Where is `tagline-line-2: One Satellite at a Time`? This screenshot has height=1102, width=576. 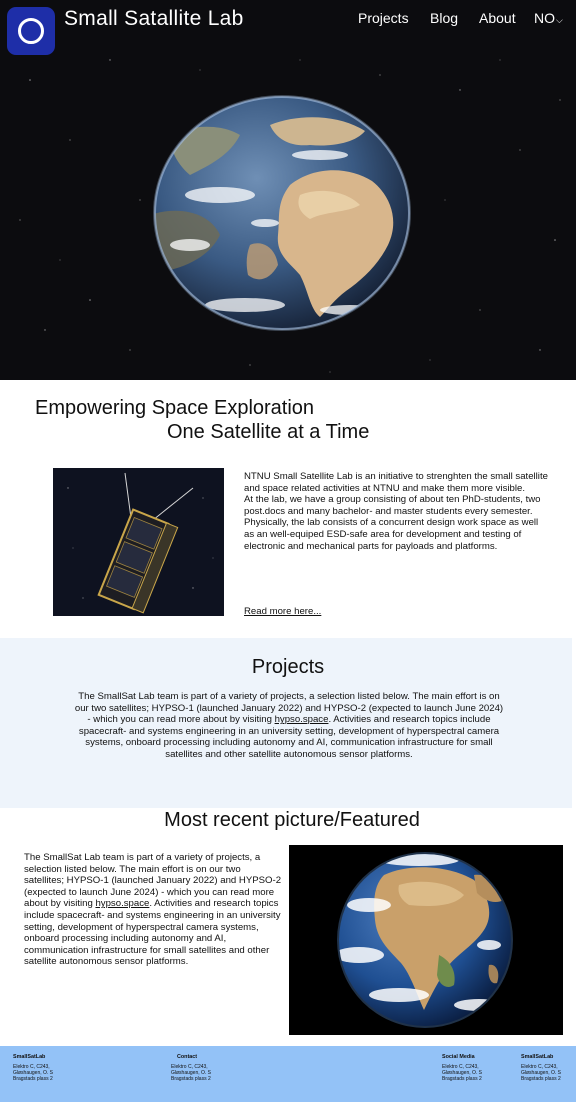
tagline-line-2: One Satellite at a Time is located at coordinates (268, 432).